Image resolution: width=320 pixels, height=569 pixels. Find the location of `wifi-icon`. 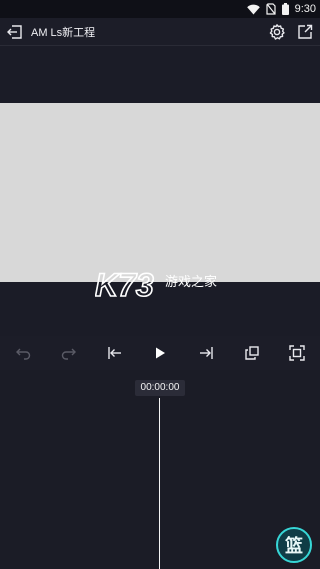

wifi-icon is located at coordinates (253, 9).